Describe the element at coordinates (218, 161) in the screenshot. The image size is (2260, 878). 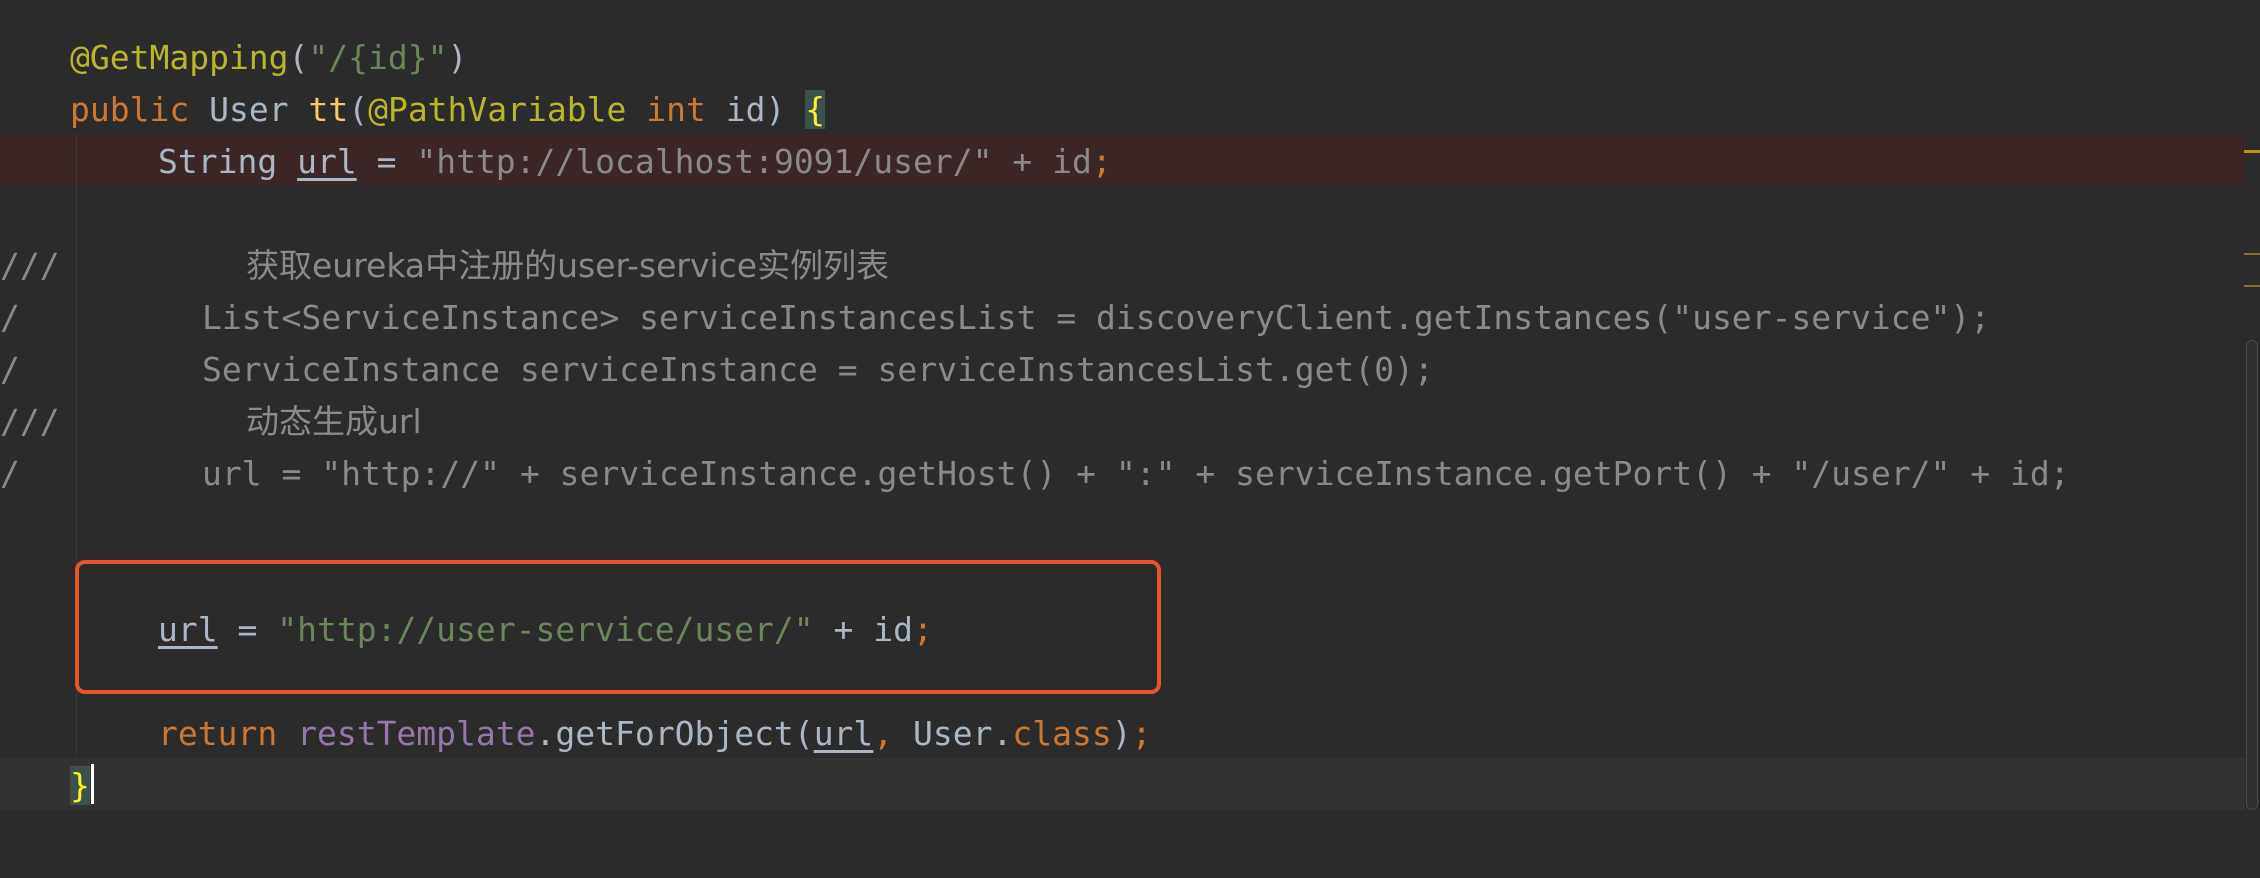
I see `type-string: String` at that location.